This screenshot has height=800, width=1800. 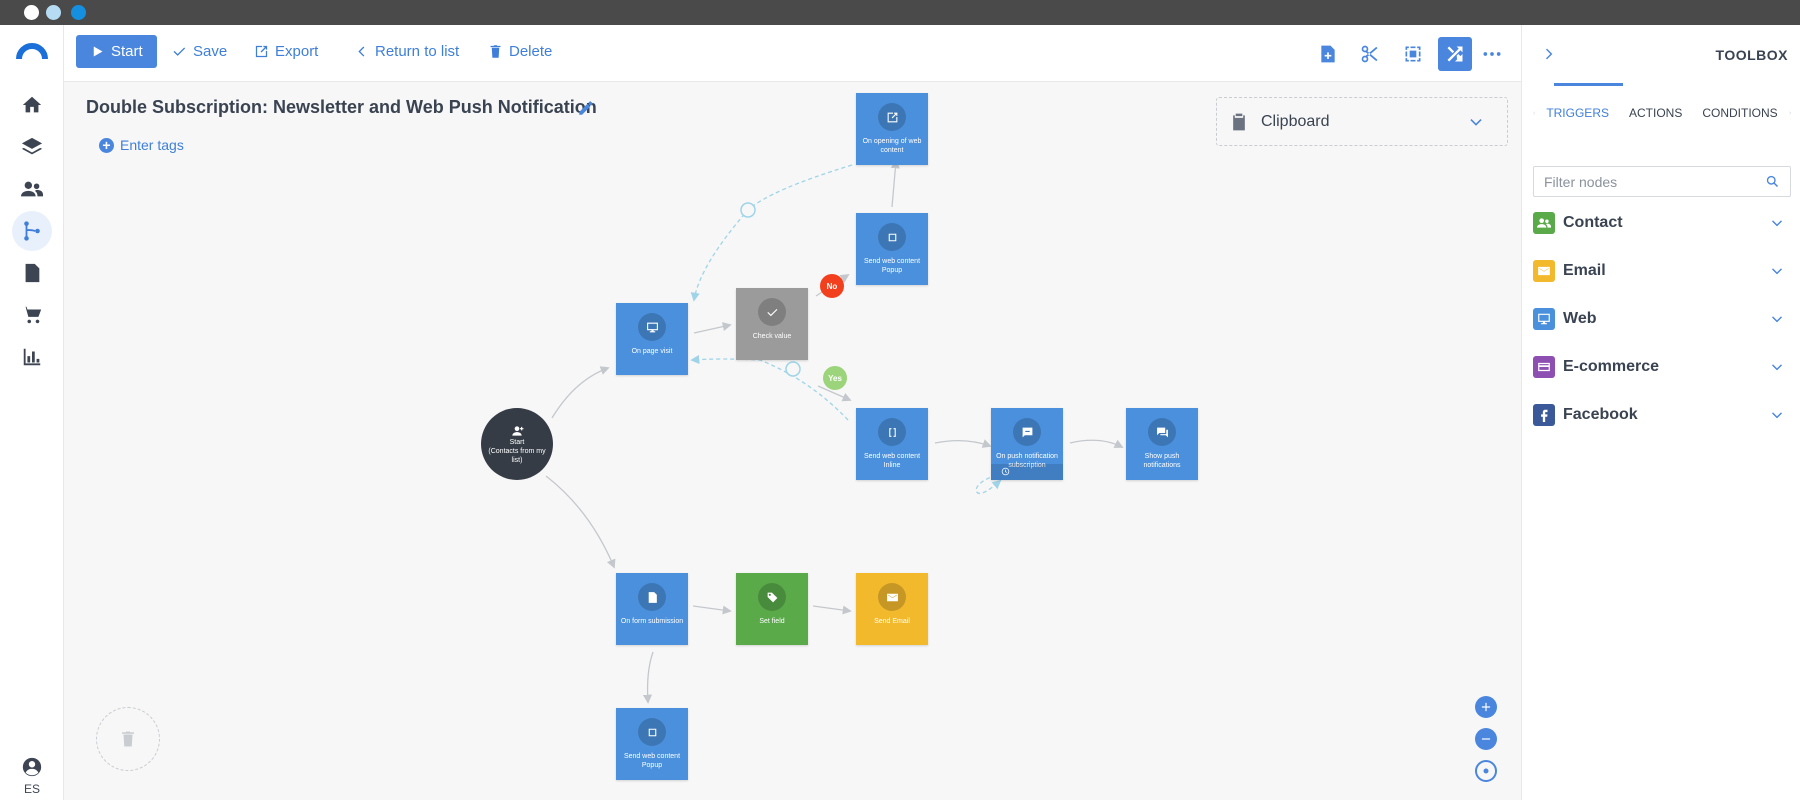 What do you see at coordinates (1492, 54) in the screenshot?
I see `more-options-icon` at bounding box center [1492, 54].